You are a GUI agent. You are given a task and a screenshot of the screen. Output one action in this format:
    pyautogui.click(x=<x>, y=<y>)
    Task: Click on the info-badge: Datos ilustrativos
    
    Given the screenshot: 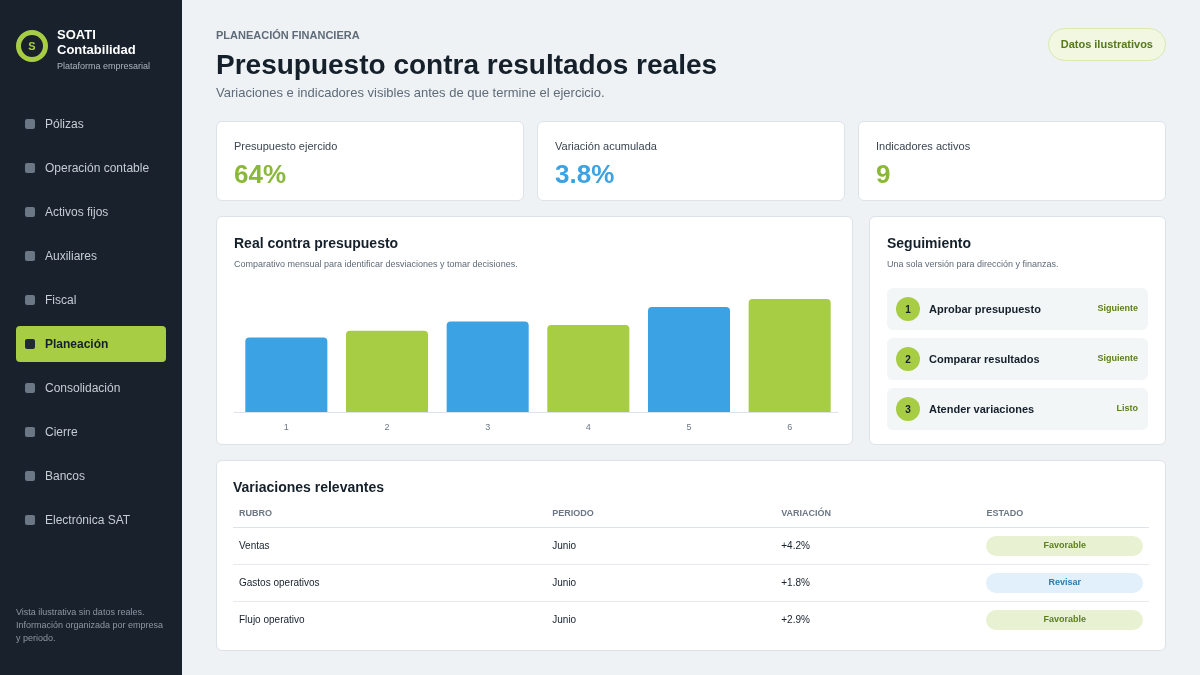 What is the action you would take?
    pyautogui.click(x=1106, y=44)
    